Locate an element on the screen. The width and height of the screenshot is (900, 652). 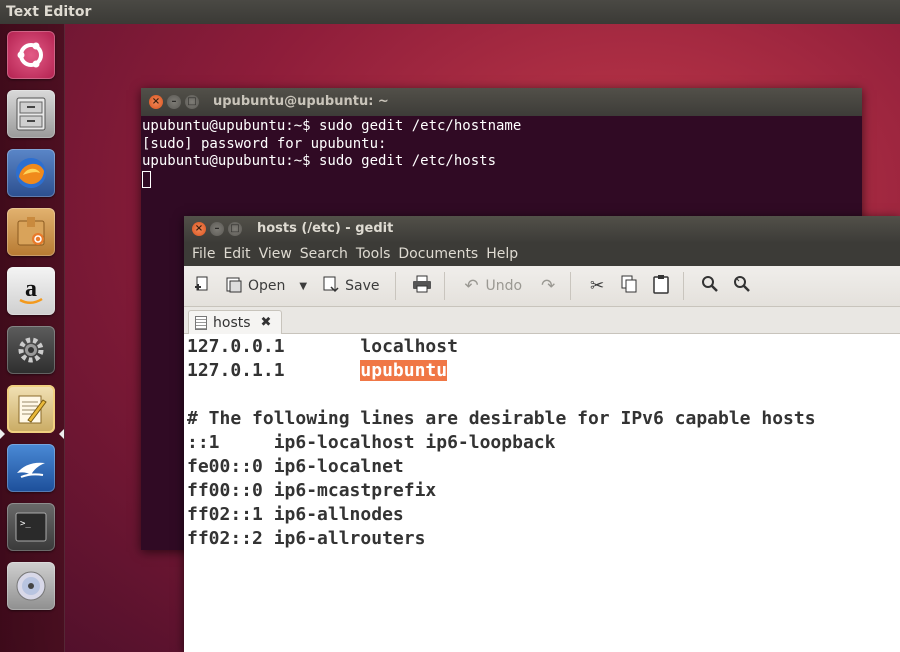
print-button is located at coordinates (422, 286).